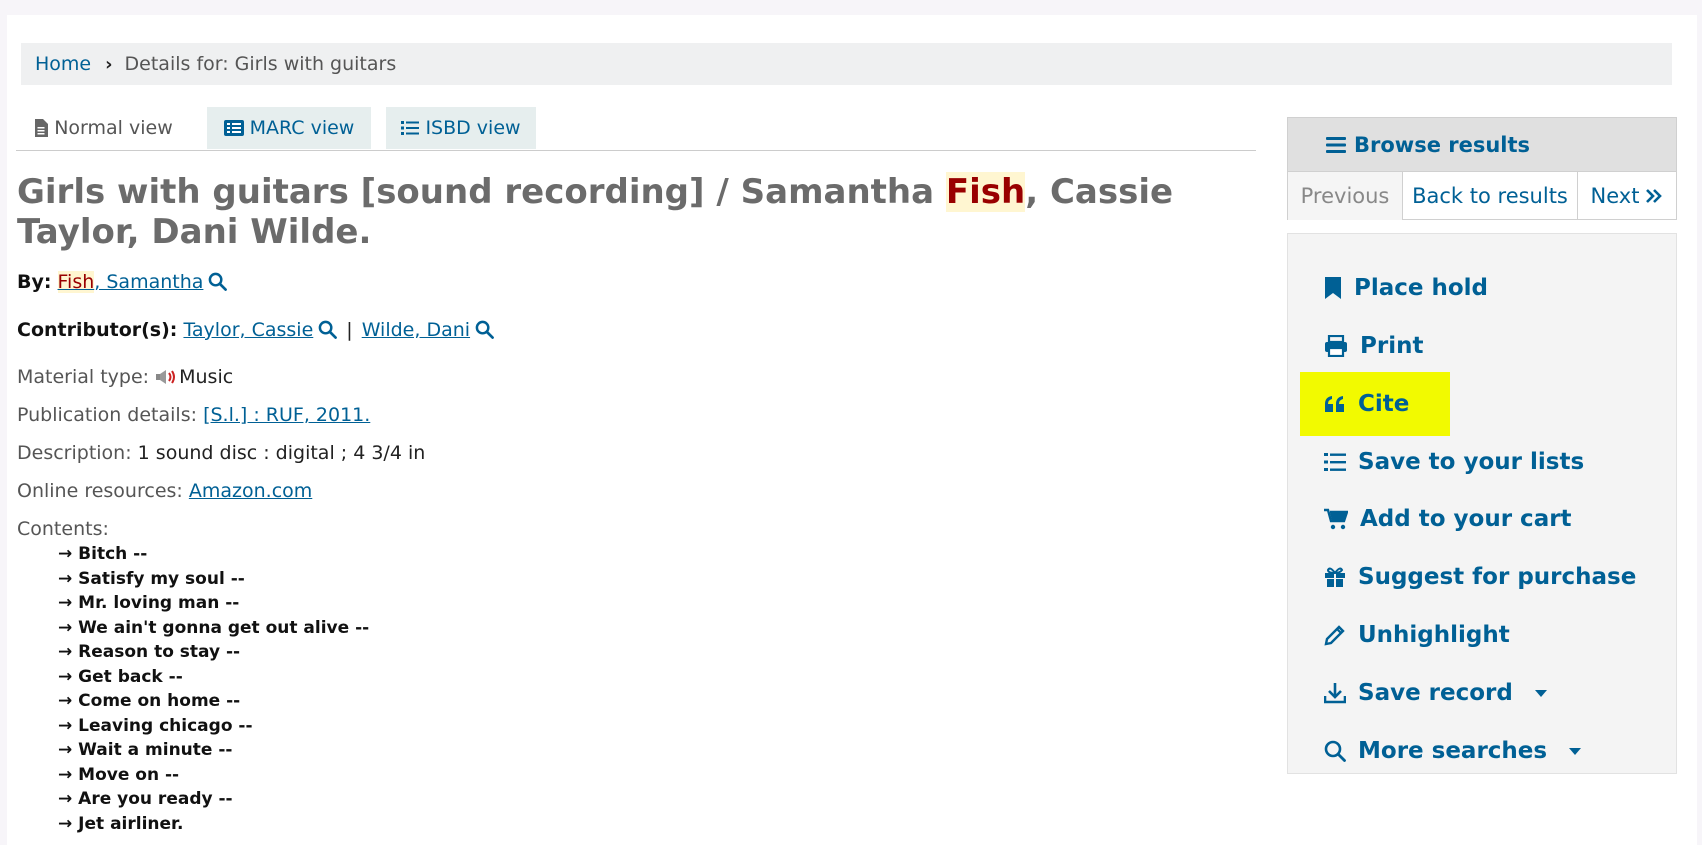 The image size is (1702, 845). I want to click on music-type-icon, so click(166, 377).